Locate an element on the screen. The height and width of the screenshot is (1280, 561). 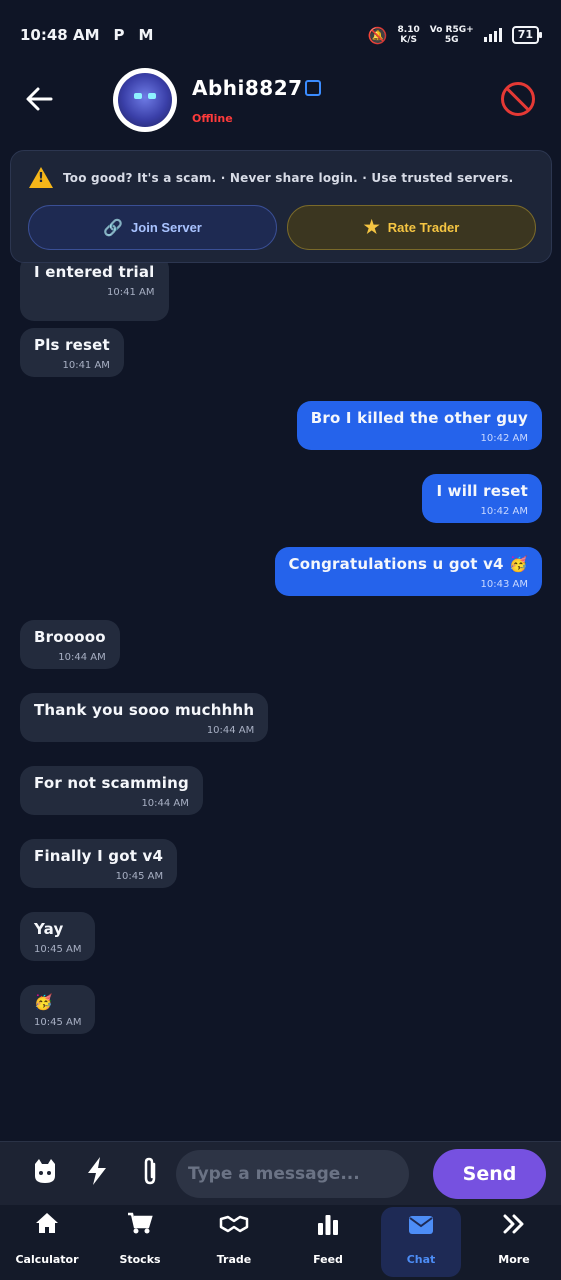
message-bubble: Brooooo 10:44 AM is located at coordinates (70, 644).